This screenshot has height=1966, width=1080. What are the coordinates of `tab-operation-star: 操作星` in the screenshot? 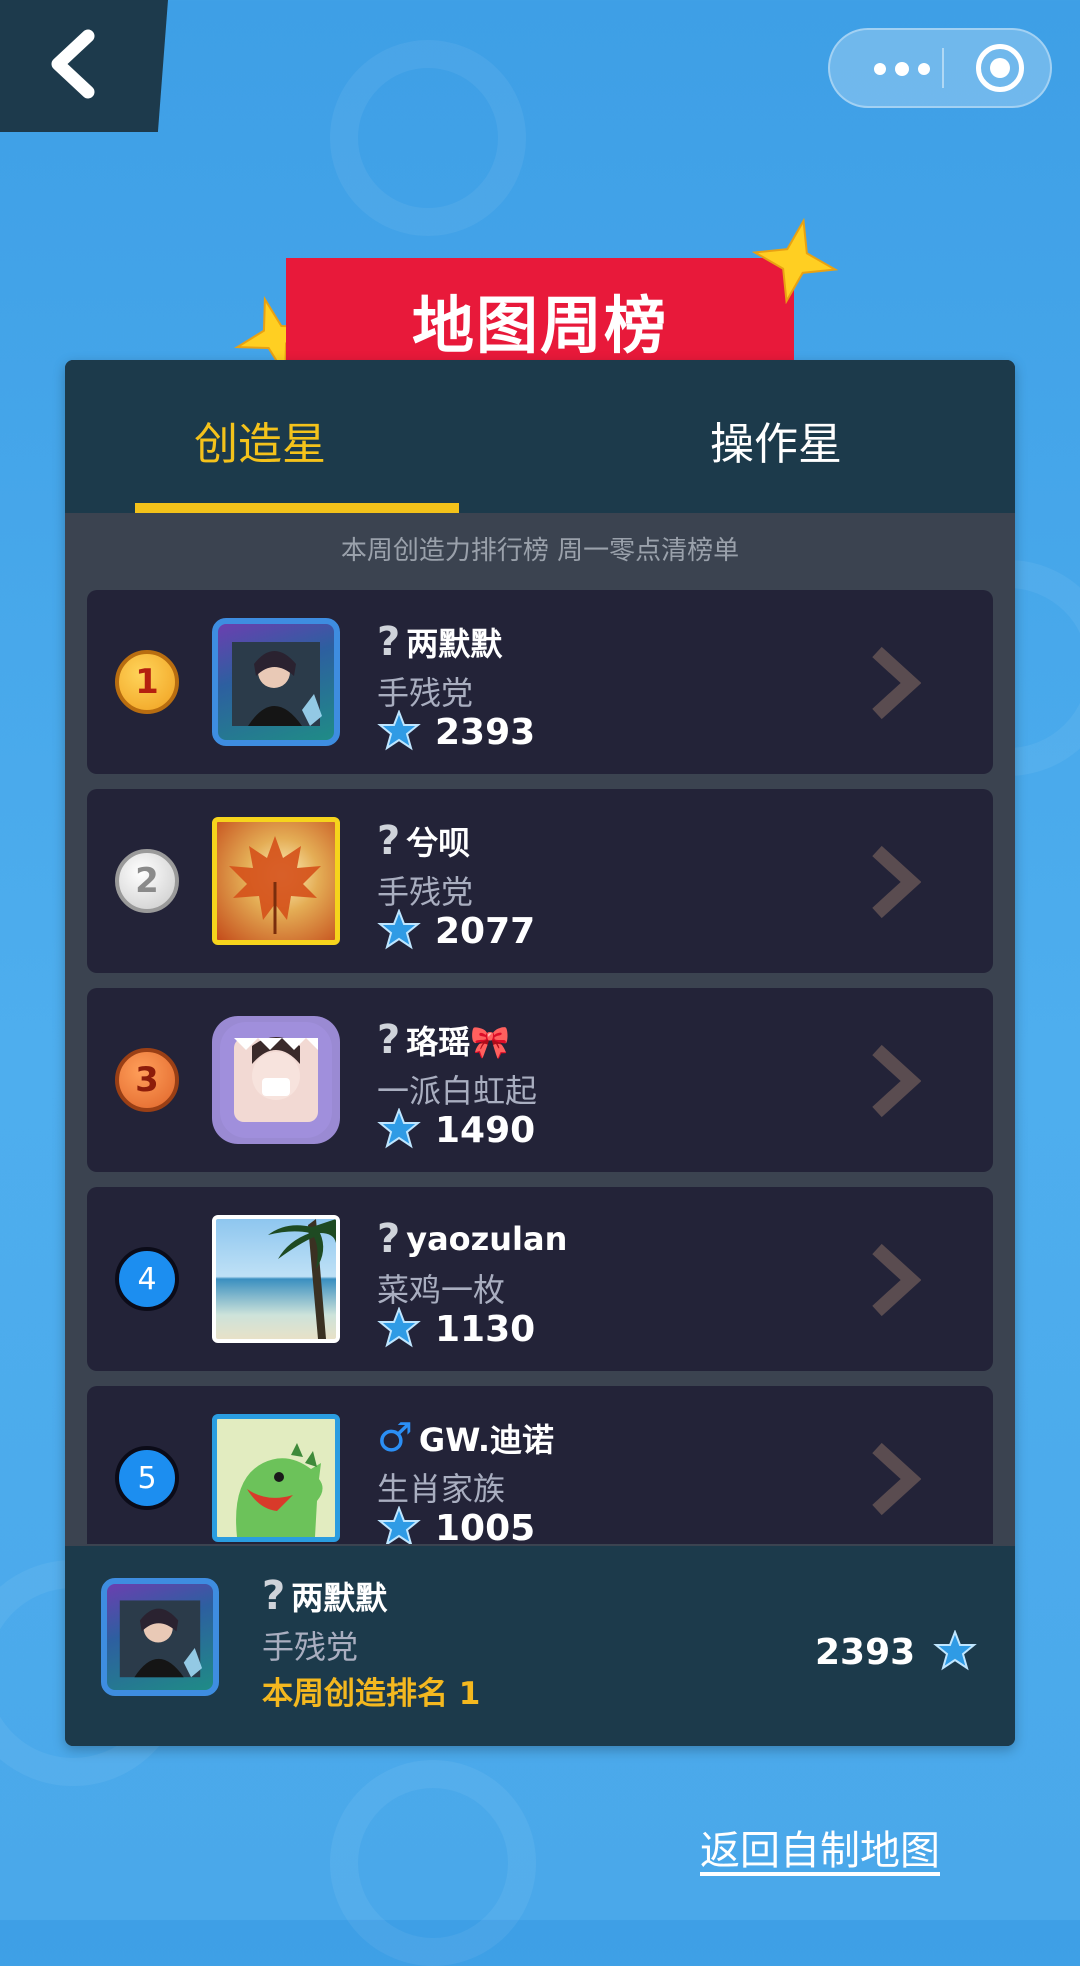 It's located at (776, 440).